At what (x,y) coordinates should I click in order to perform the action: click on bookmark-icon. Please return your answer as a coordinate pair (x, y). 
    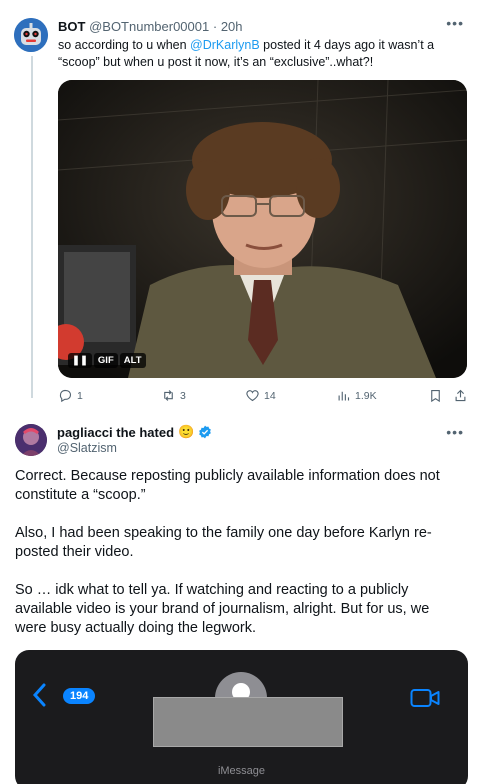
    Looking at the image, I should click on (435, 396).